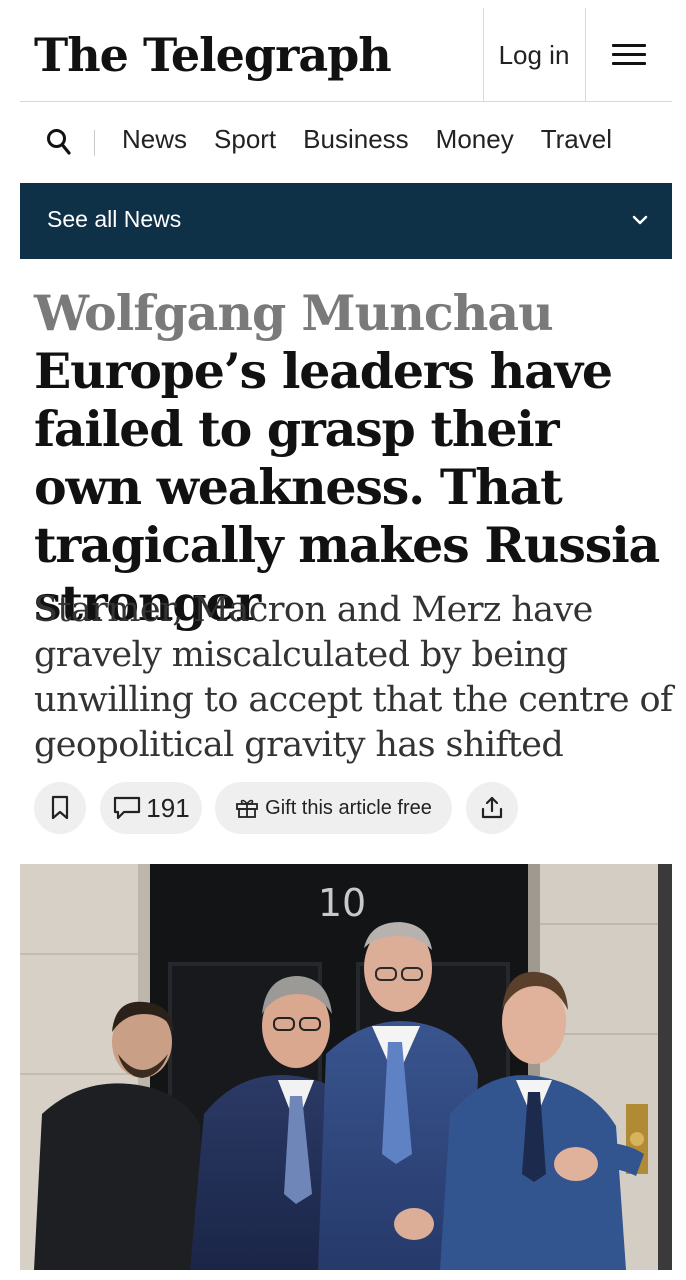  I want to click on see-all-news-dropdown: See all News, so click(346, 221).